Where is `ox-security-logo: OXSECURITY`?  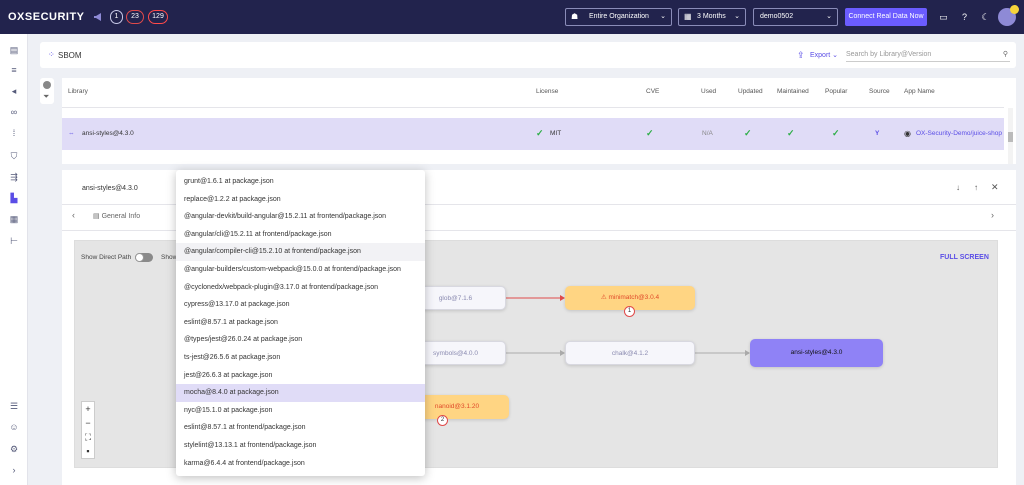 ox-security-logo: OXSECURITY is located at coordinates (46, 17).